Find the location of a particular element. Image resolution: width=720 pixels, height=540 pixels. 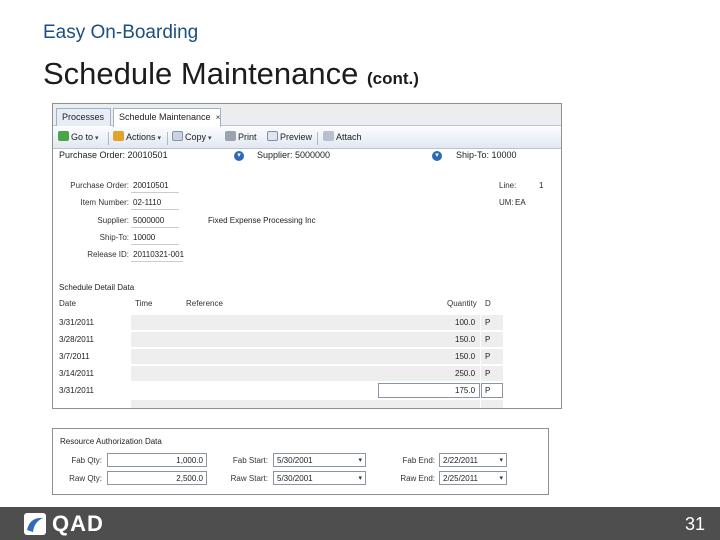

print-label: Print is located at coordinates (247, 137).